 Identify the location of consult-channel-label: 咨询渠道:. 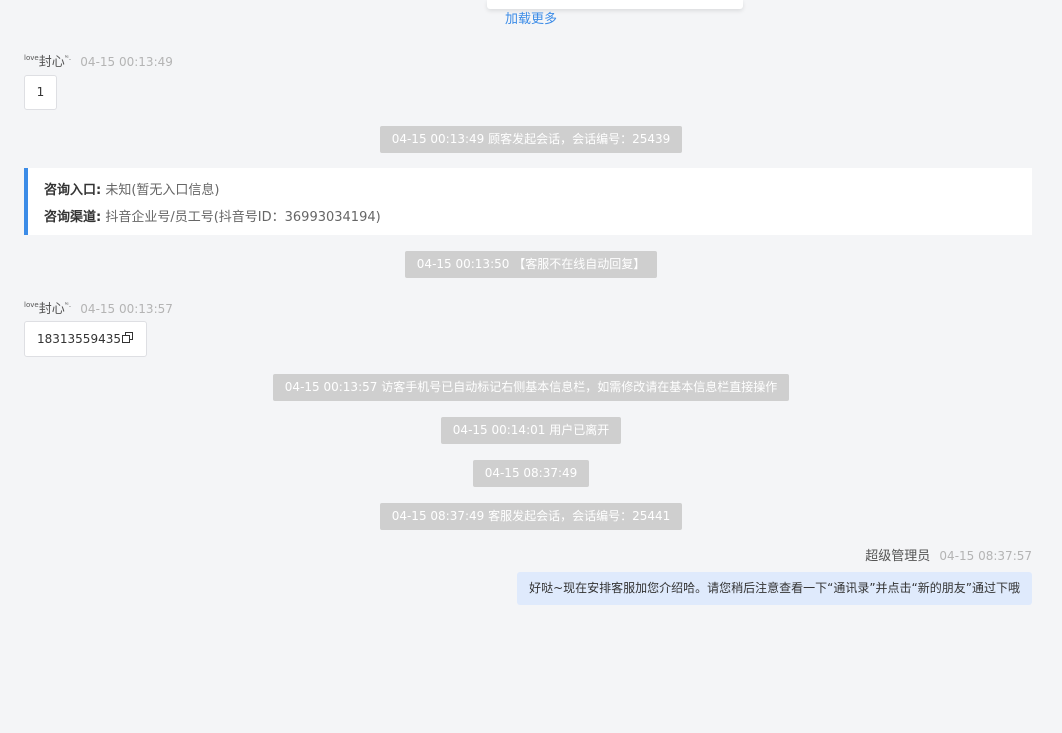
(73, 217).